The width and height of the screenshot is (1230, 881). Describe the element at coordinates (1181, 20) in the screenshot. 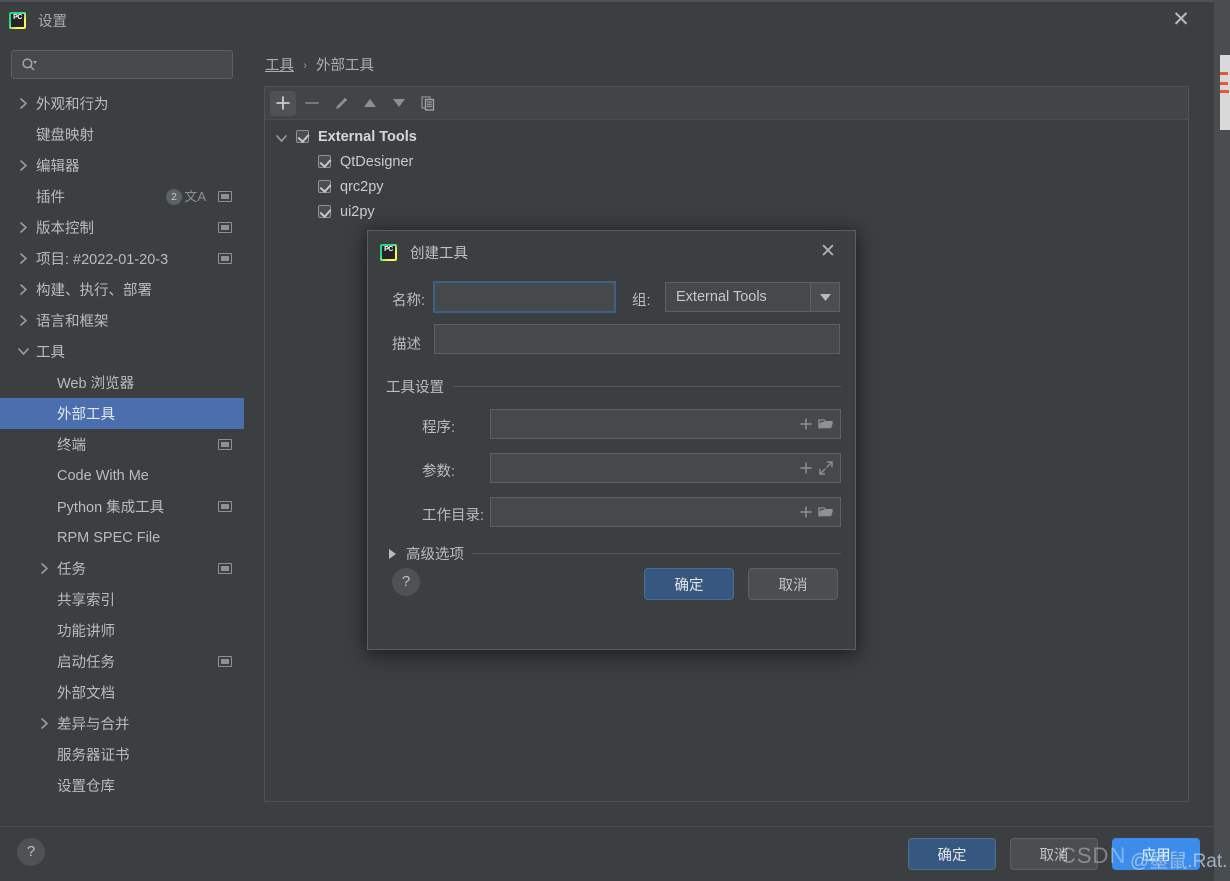

I see `close-icon: ✕` at that location.